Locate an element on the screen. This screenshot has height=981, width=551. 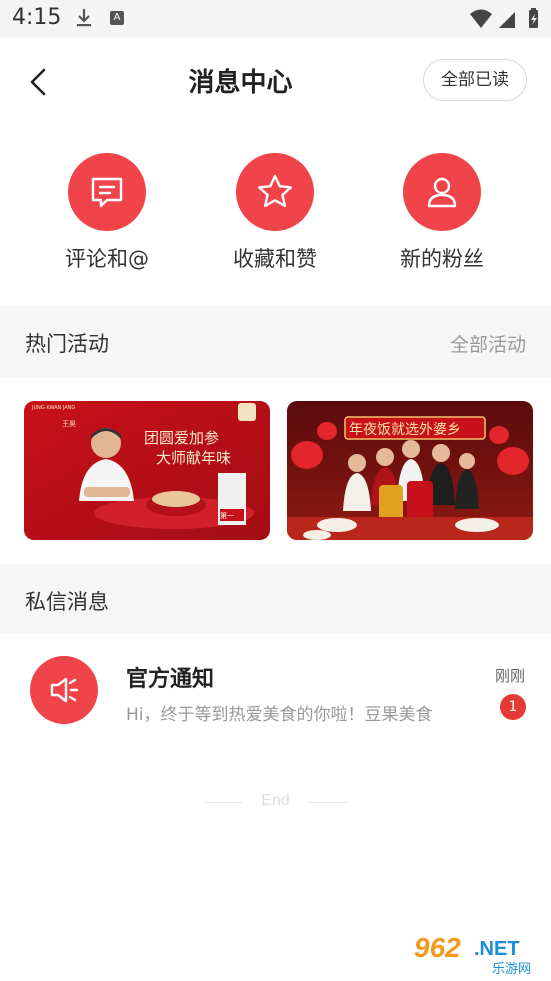
a-icon: A is located at coordinates (117, 18).